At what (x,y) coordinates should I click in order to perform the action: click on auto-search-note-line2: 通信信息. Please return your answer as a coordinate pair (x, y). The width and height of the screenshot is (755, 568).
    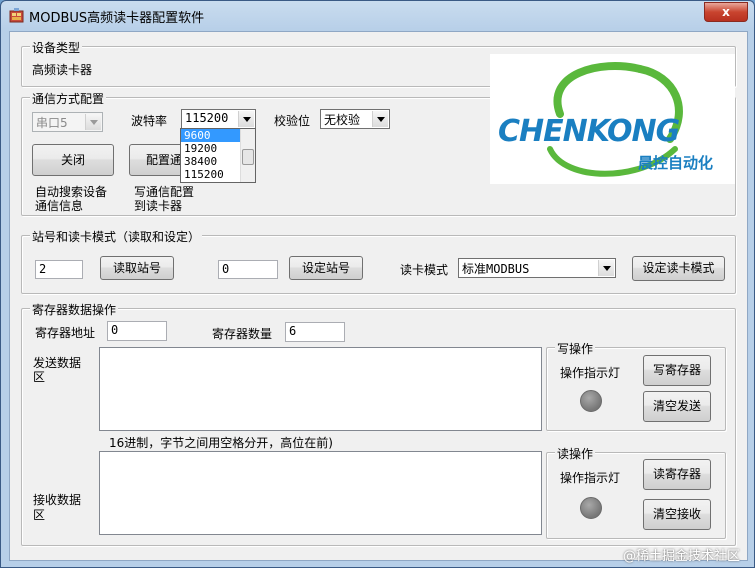
    Looking at the image, I should click on (59, 206).